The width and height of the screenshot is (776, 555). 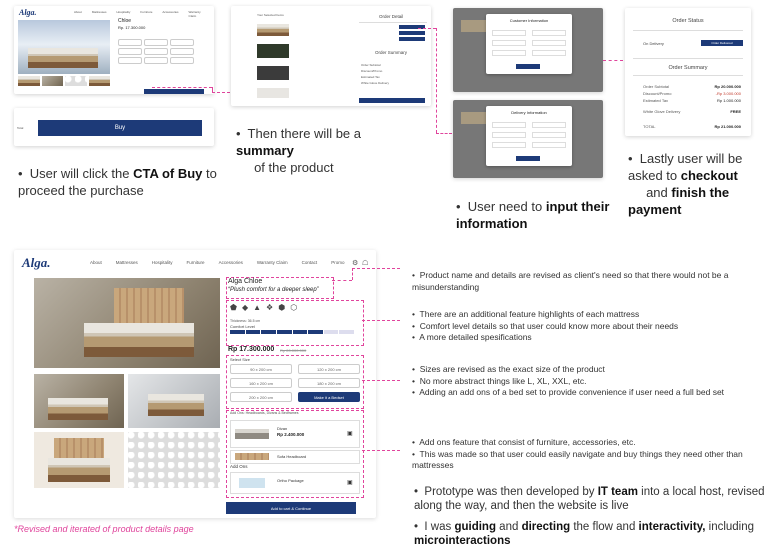 What do you see at coordinates (291, 508) in the screenshot?
I see `add-to-cart-button: Add to cart & Continue` at bounding box center [291, 508].